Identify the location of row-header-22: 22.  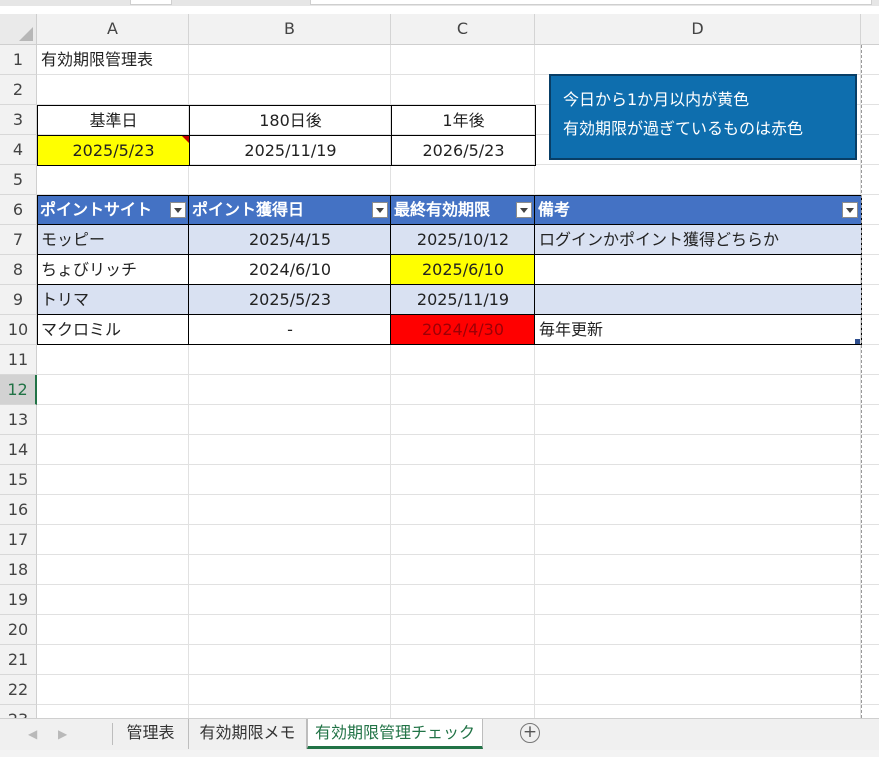
(18, 690).